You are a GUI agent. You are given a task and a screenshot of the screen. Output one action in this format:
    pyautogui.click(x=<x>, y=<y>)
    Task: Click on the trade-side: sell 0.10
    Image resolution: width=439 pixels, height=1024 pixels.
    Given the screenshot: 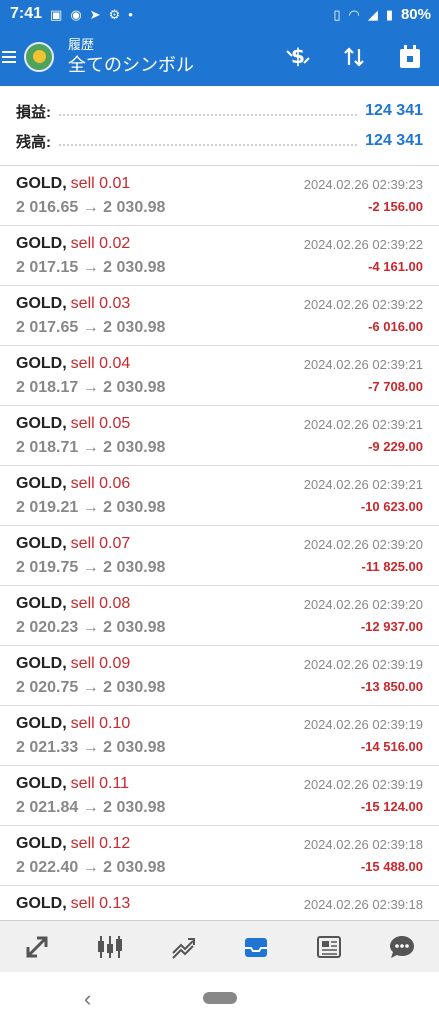 What is the action you would take?
    pyautogui.click(x=100, y=723)
    